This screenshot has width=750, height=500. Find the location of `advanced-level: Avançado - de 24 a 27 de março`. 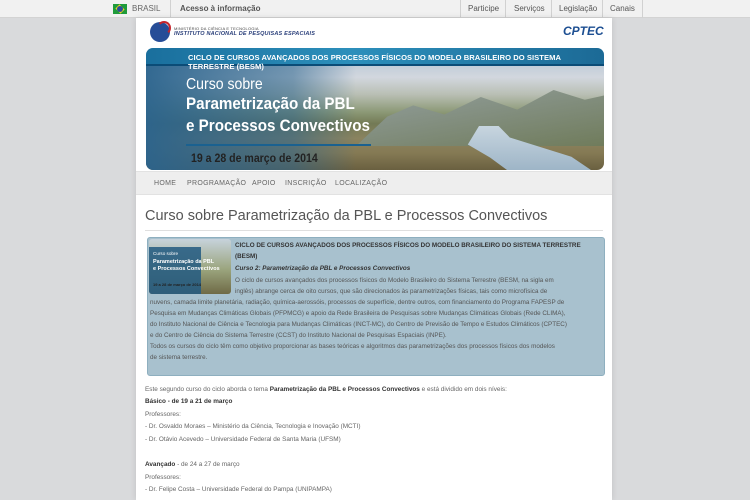

advanced-level: Avançado - de 24 a 27 de março is located at coordinates (192, 464).